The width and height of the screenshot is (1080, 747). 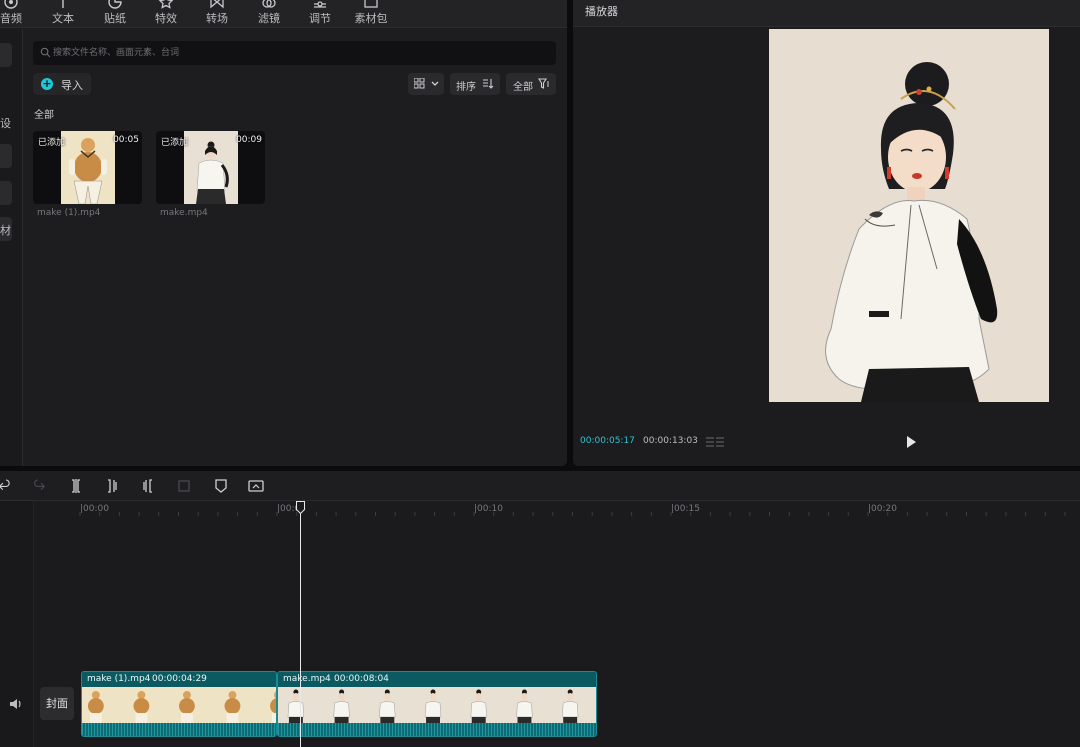 What do you see at coordinates (221, 486) in the screenshot?
I see `marker-icon` at bounding box center [221, 486].